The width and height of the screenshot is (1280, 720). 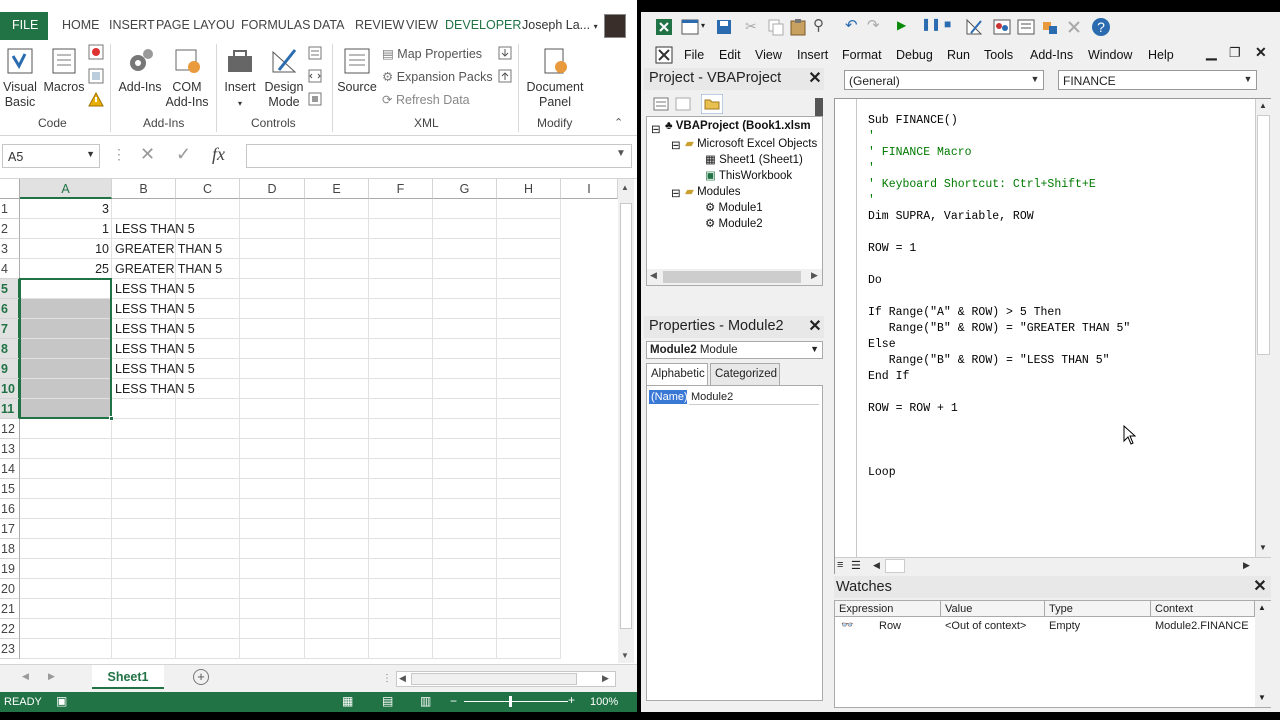 I want to click on cell: 3, so click(x=66, y=209).